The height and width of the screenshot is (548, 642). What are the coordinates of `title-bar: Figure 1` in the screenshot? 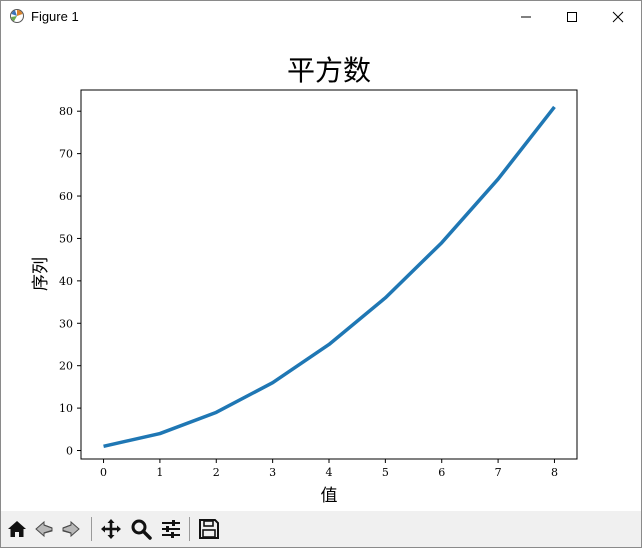 It's located at (321, 16).